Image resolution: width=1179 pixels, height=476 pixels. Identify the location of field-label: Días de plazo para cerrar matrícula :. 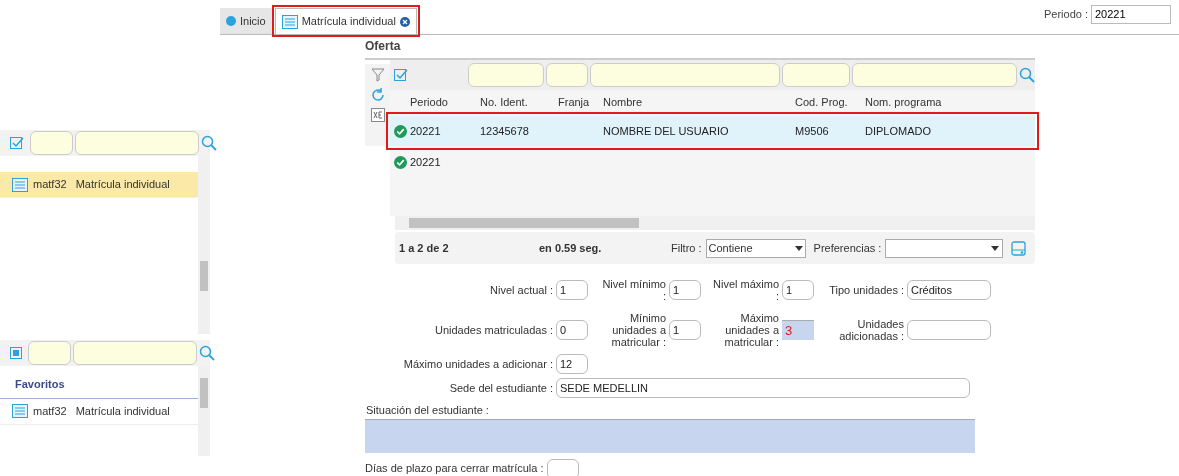
(454, 468).